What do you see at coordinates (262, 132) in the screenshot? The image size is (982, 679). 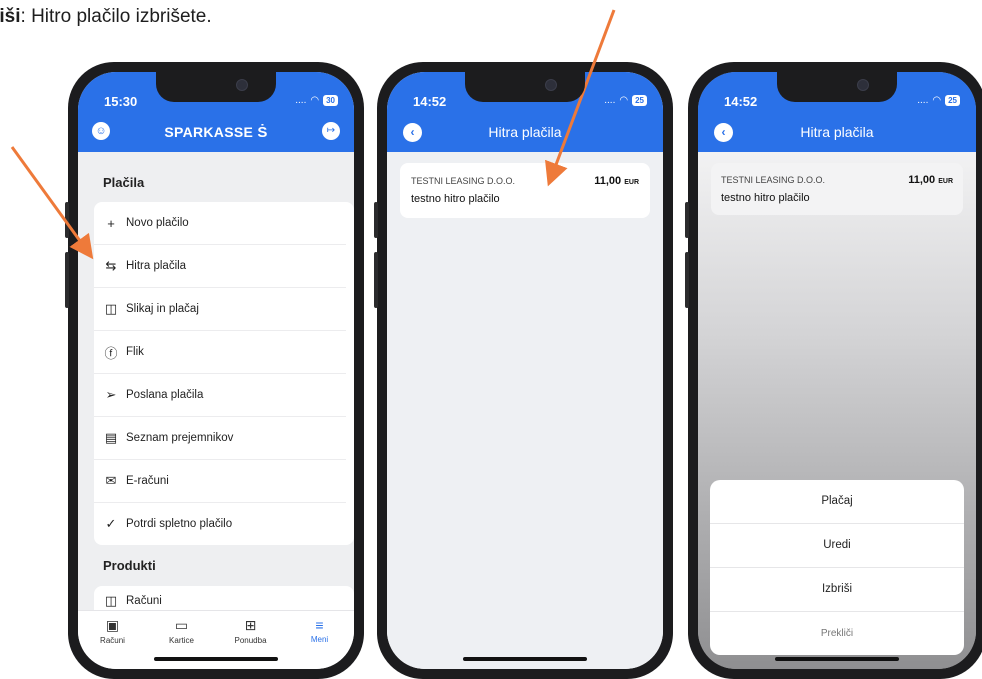 I see `sparkasse-s-icon: Ṡ` at bounding box center [262, 132].